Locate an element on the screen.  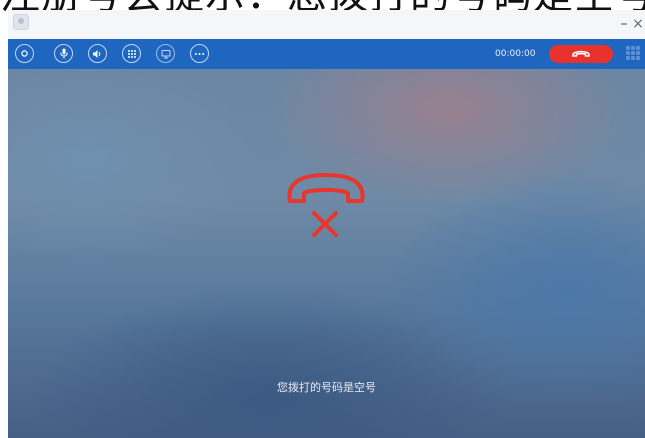
record-button is located at coordinates (24, 53).